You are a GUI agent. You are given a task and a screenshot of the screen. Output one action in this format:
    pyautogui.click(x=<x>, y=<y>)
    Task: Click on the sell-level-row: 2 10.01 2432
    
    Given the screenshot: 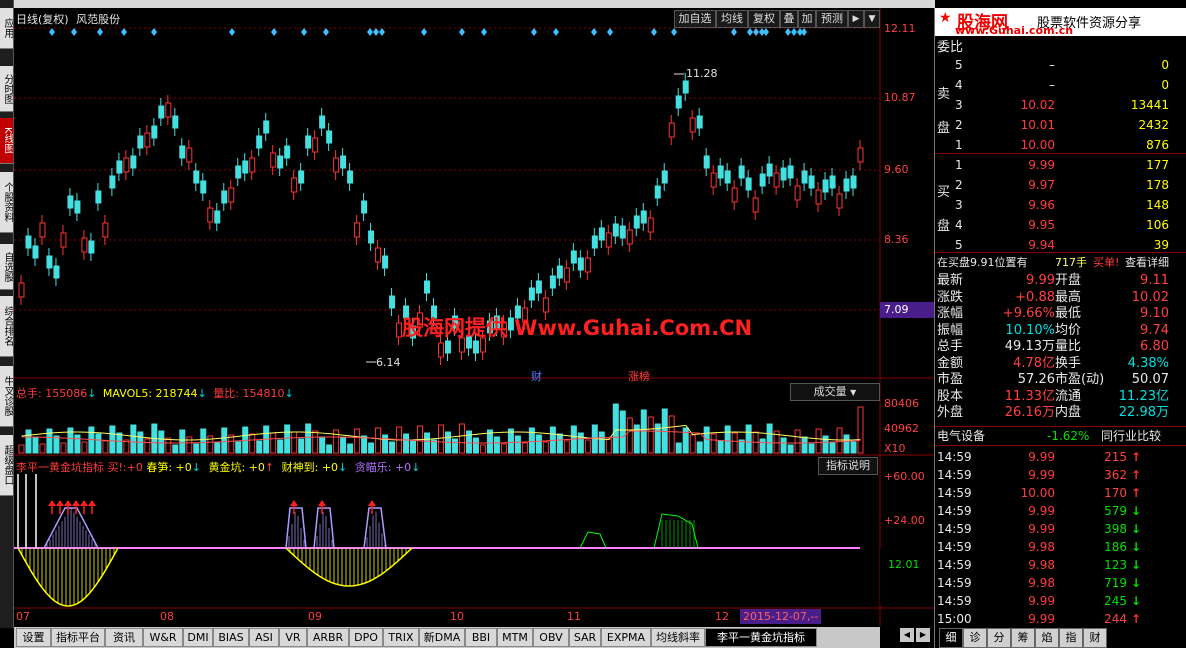 What is the action you would take?
    pyautogui.click(x=1060, y=125)
    